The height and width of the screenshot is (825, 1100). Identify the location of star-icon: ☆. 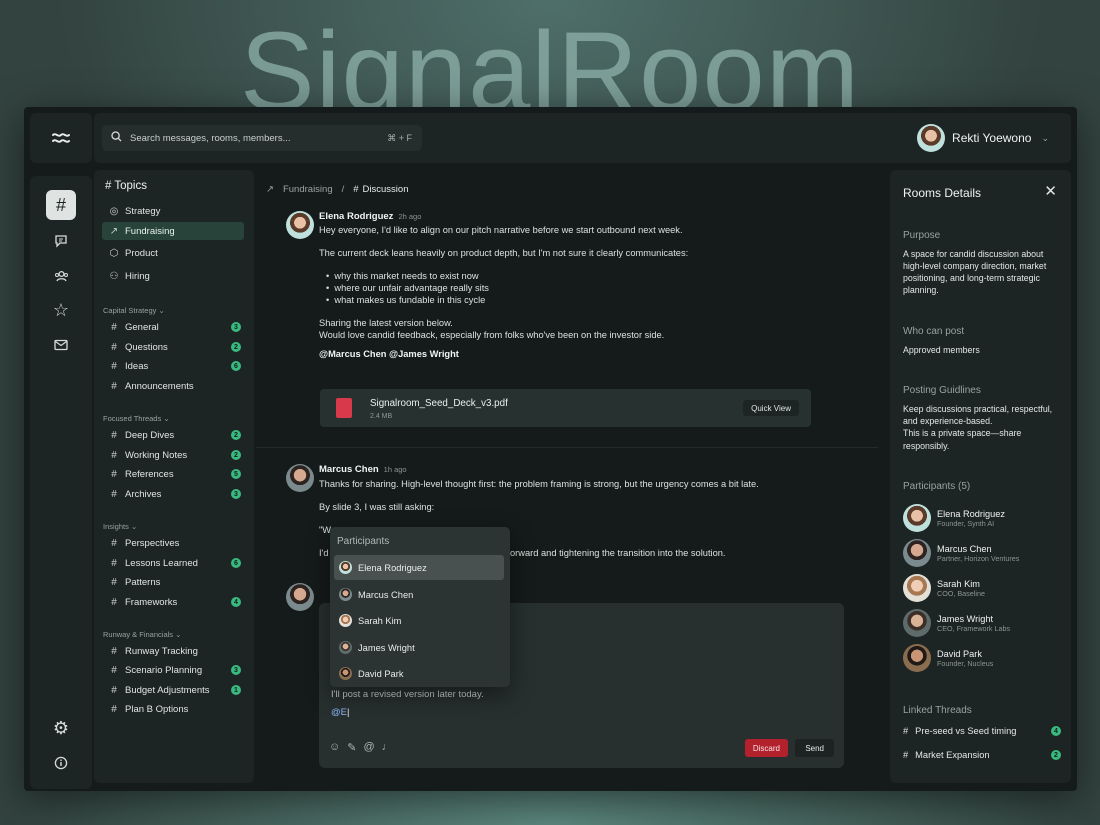
(61, 310).